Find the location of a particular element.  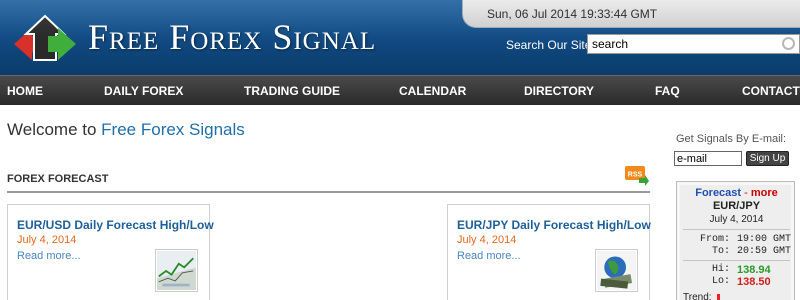

nav-daily-forex: DAILY FOREX is located at coordinates (143, 91).